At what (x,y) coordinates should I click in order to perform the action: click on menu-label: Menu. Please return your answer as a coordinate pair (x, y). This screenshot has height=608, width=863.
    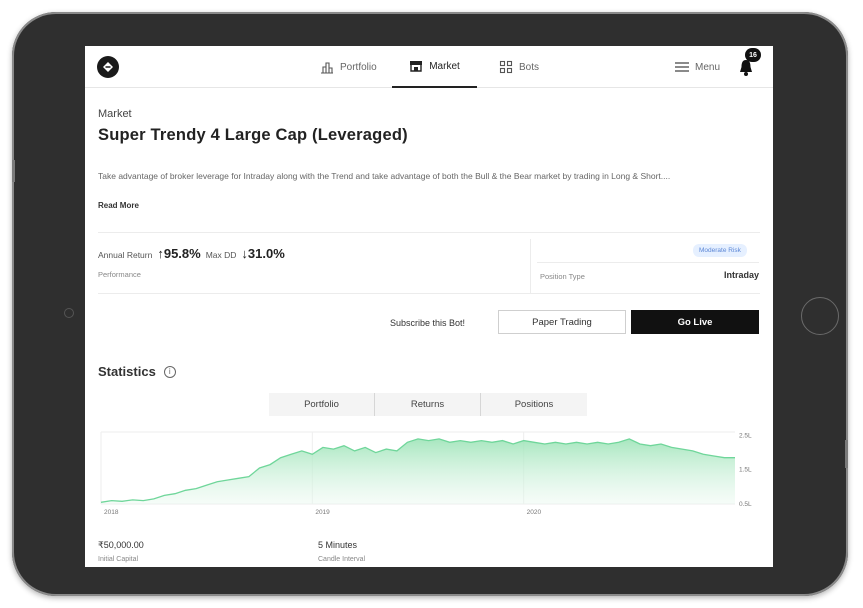
    Looking at the image, I should click on (708, 67).